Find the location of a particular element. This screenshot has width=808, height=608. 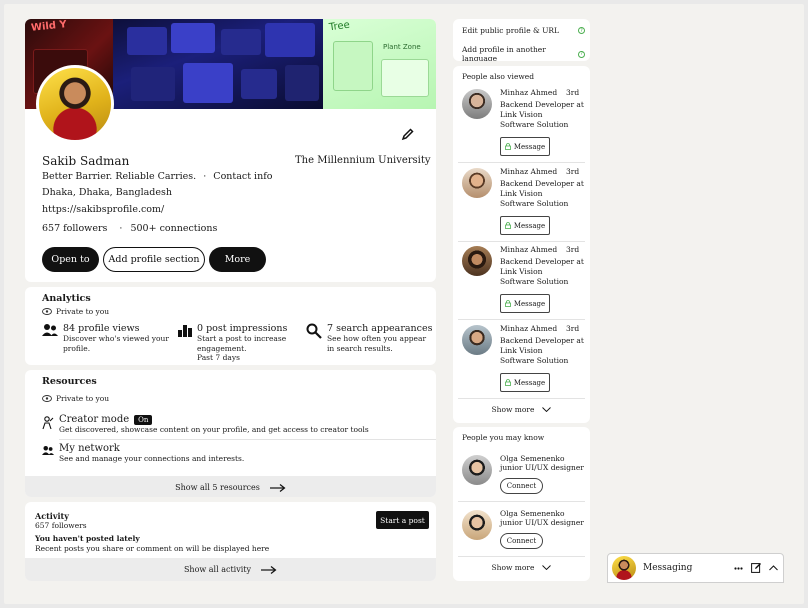

profile-website-link: https://sakibsprofile.com/ is located at coordinates (103, 209).